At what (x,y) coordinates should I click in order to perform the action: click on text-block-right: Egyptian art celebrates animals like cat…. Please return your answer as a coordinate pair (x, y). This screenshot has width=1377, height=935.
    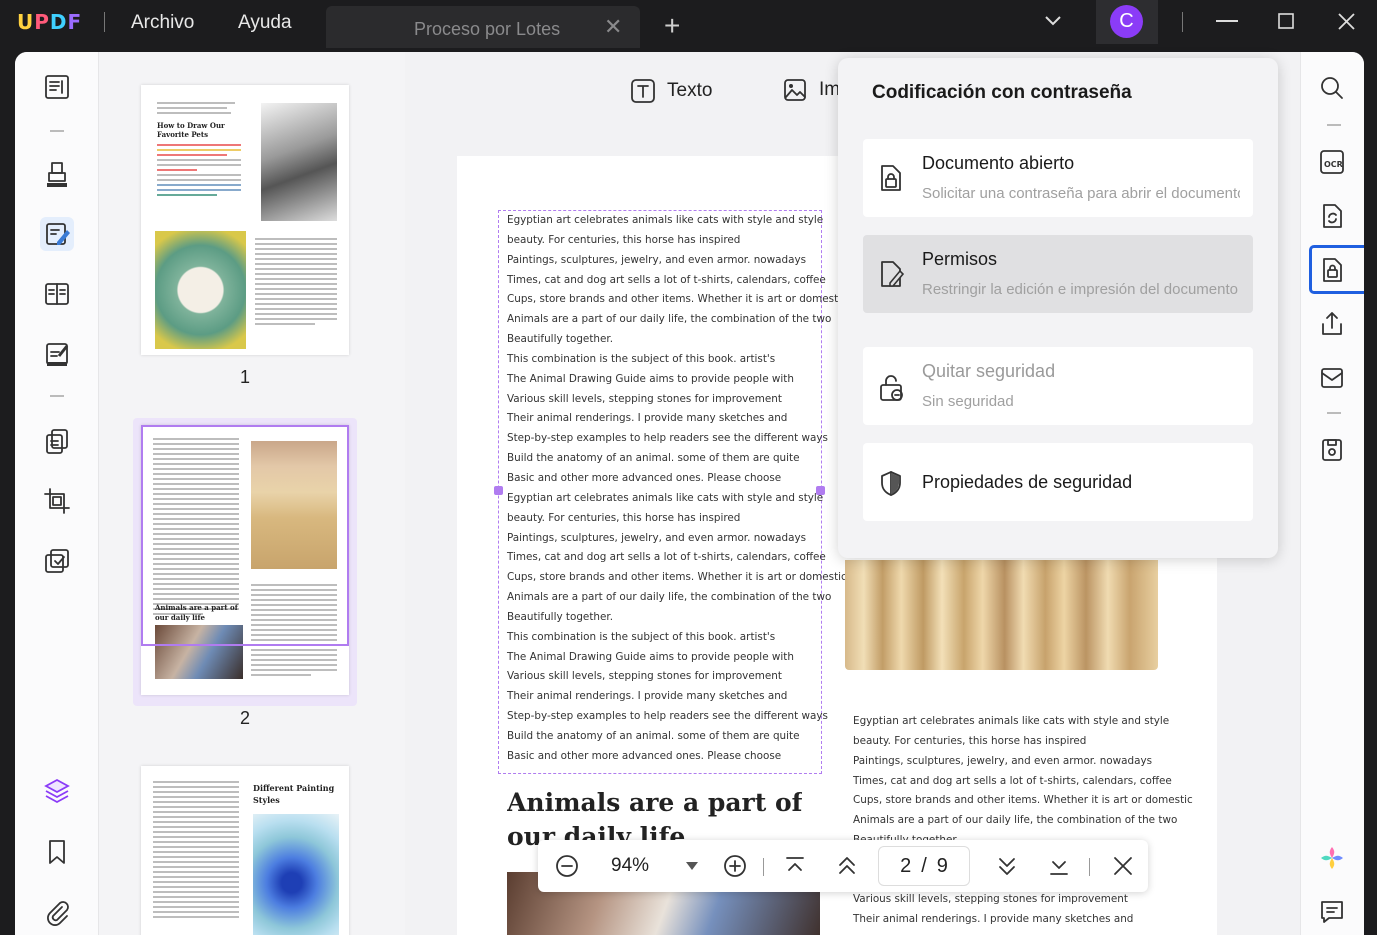
    Looking at the image, I should click on (1023, 778).